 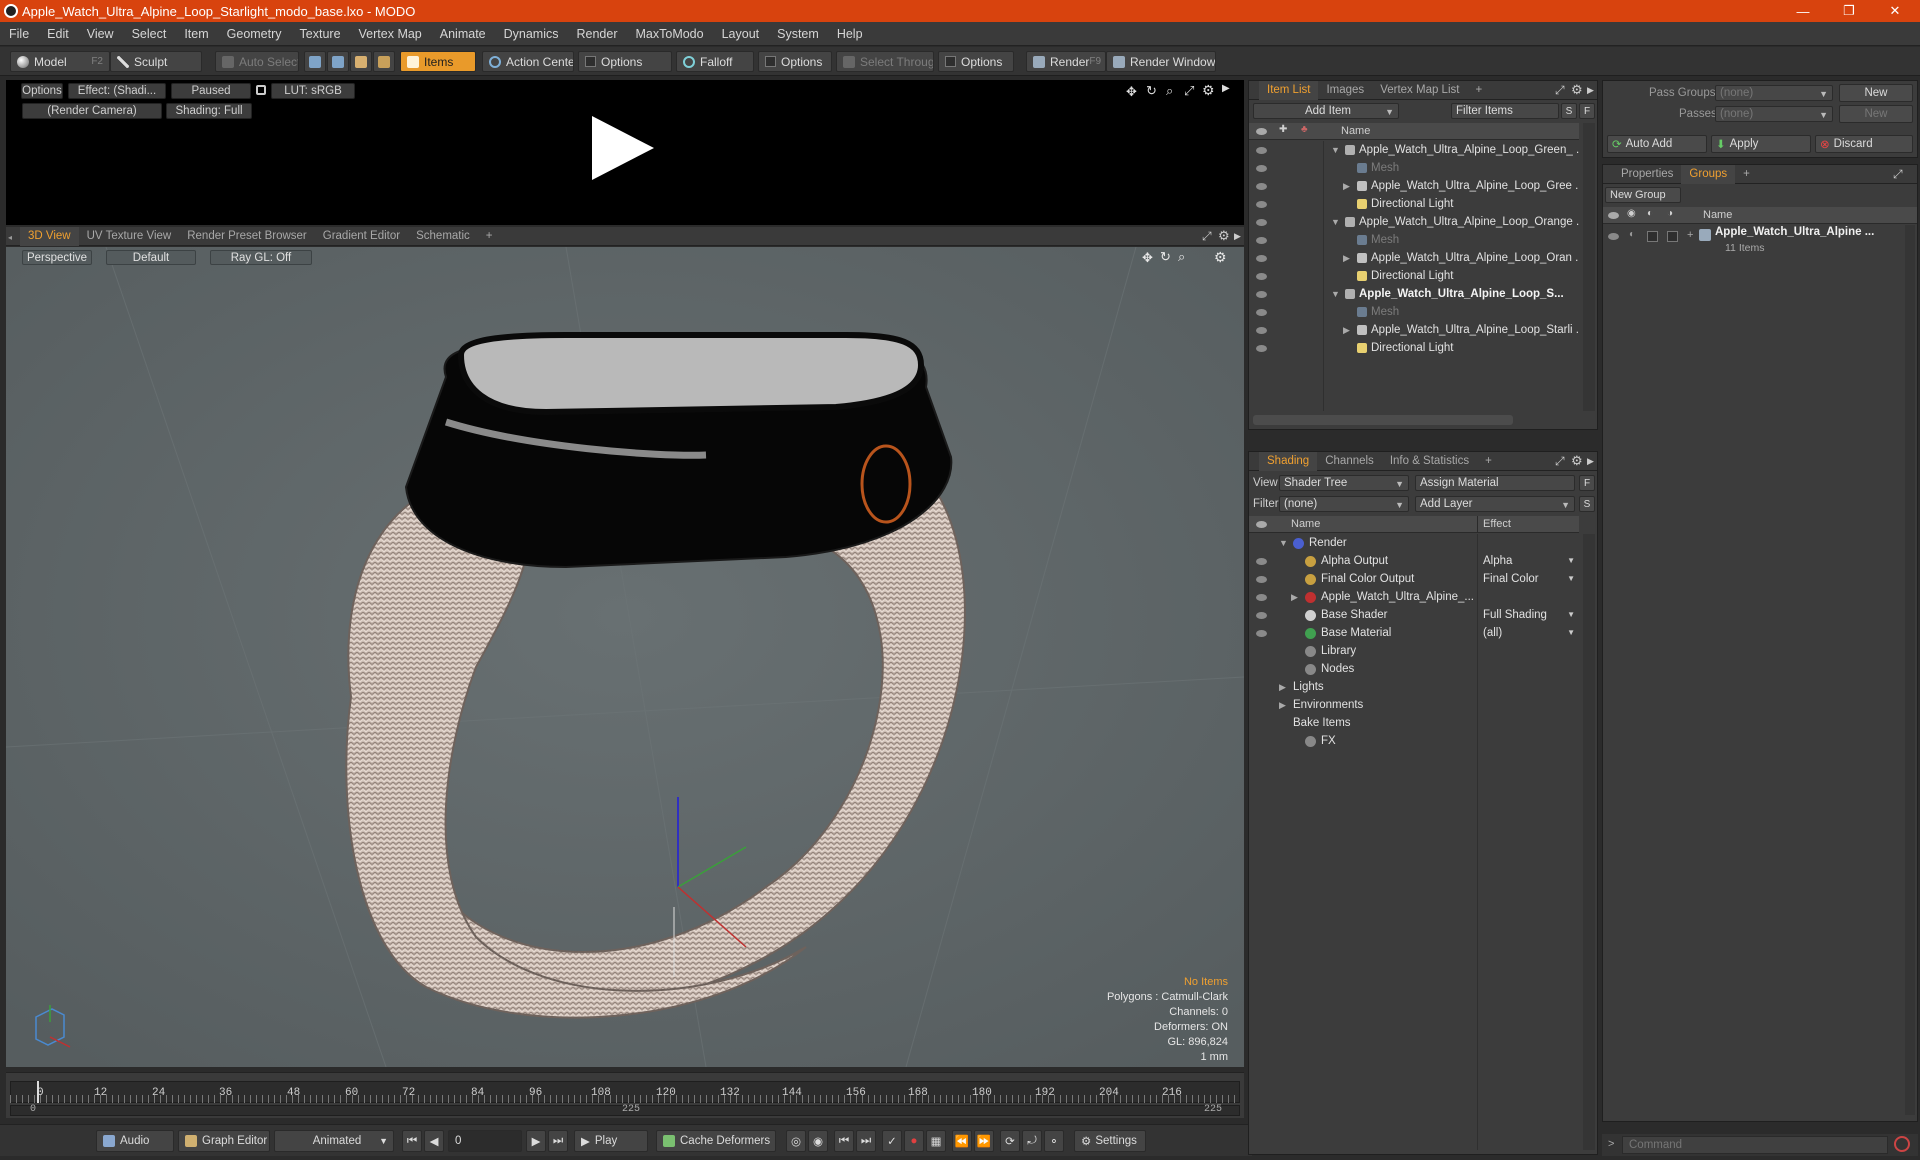 What do you see at coordinates (716, 1141) in the screenshot?
I see `cache-deformers-button: Cache Deformers` at bounding box center [716, 1141].